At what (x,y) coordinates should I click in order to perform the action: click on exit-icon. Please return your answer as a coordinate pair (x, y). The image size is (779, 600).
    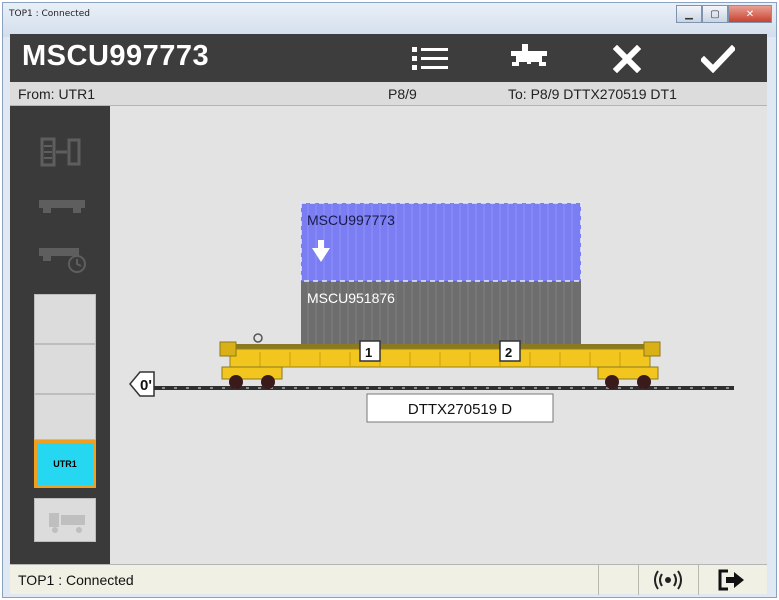
    Looking at the image, I should click on (731, 580).